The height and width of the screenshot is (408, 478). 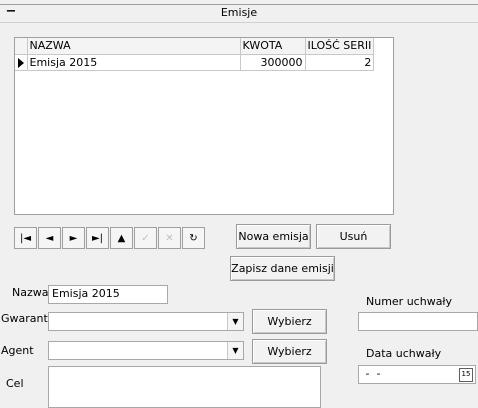 I want to click on cell-nazwa: Emisja 2015, so click(x=134, y=62).